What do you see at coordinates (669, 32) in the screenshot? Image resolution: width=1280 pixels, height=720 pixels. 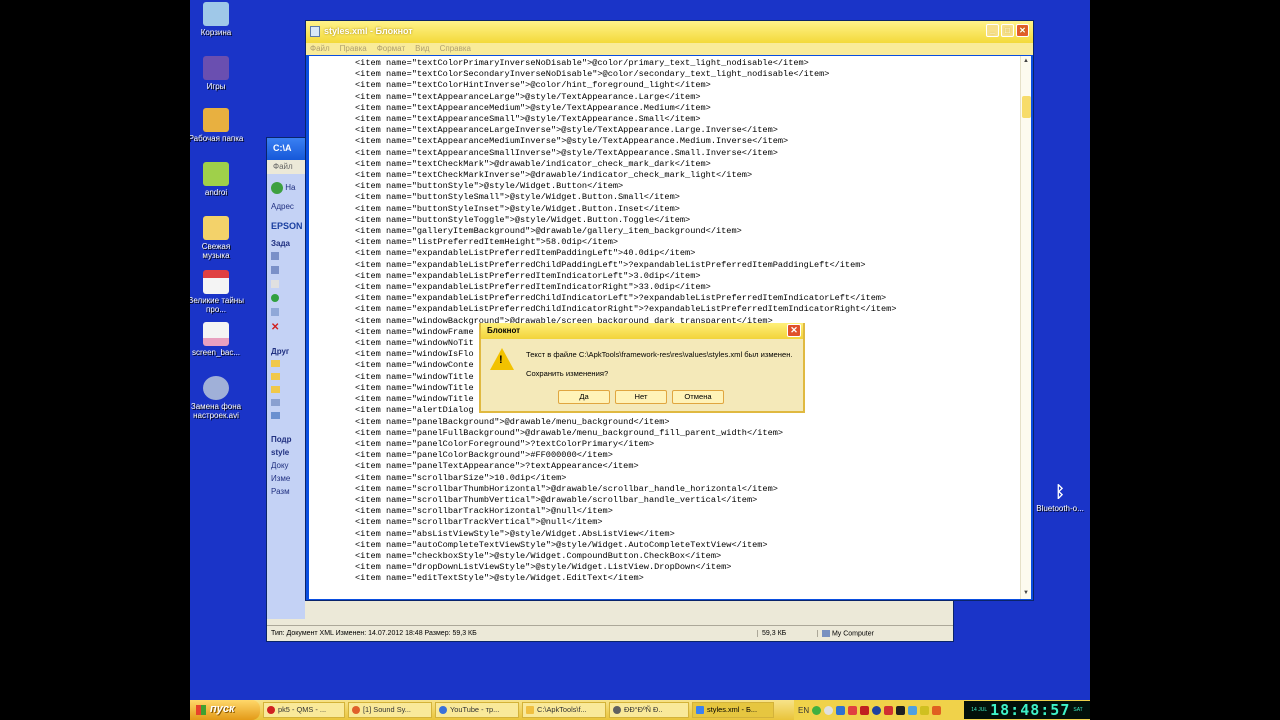 I see `notepad-titlebar: styles.xml - Блокнот _ □ ✕` at bounding box center [669, 32].